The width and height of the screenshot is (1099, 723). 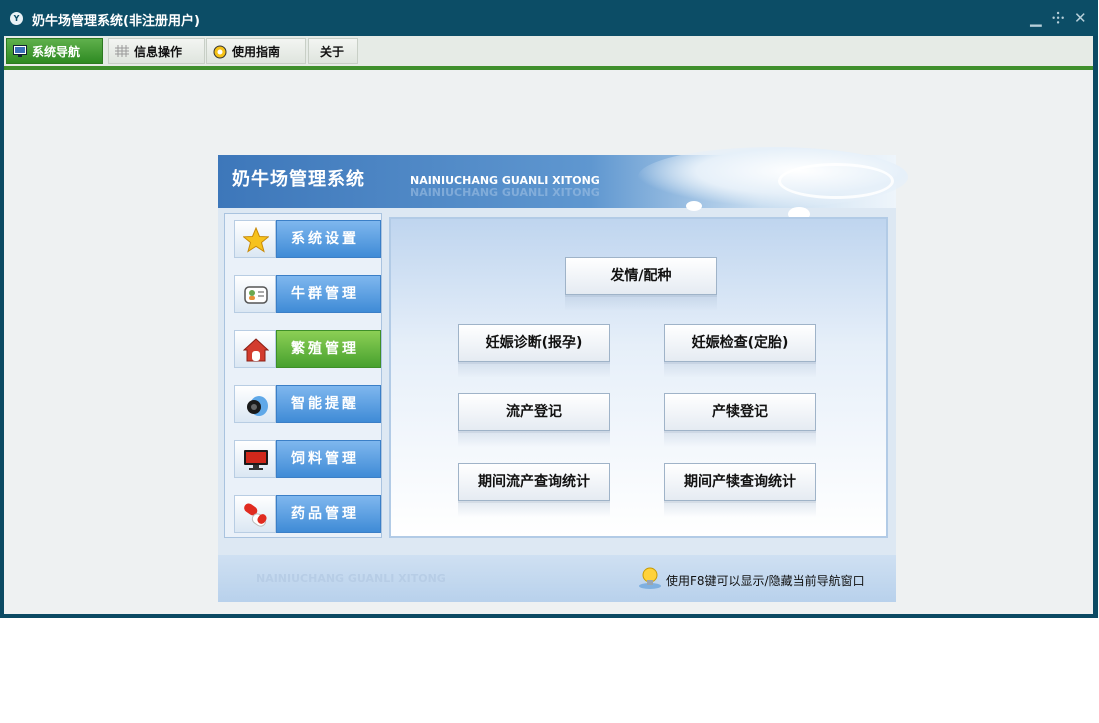 What do you see at coordinates (256, 240) in the screenshot?
I see `star-icon` at bounding box center [256, 240].